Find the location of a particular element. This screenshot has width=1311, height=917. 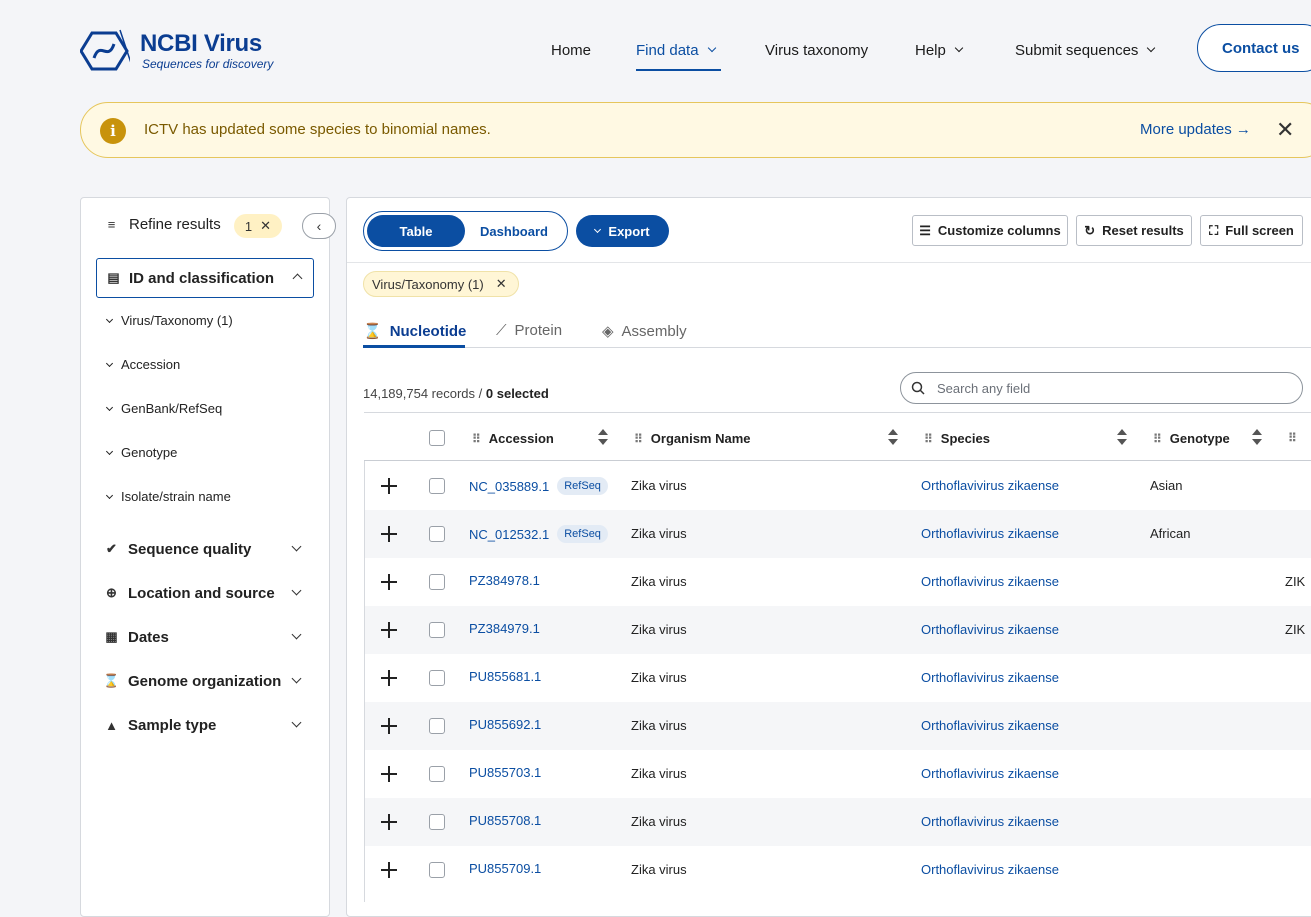

sort-accession-icon is located at coordinates (603, 437).